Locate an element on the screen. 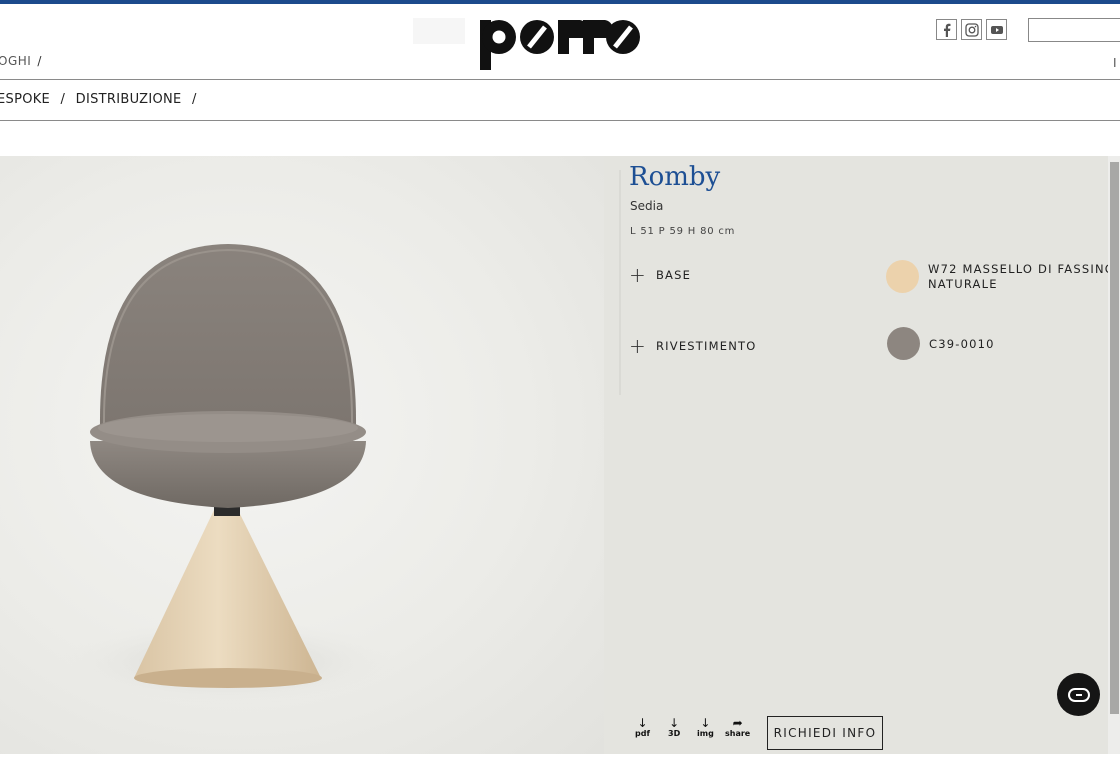 The image size is (1120, 758). download-3d-button: ↓ 3D is located at coordinates (674, 727).